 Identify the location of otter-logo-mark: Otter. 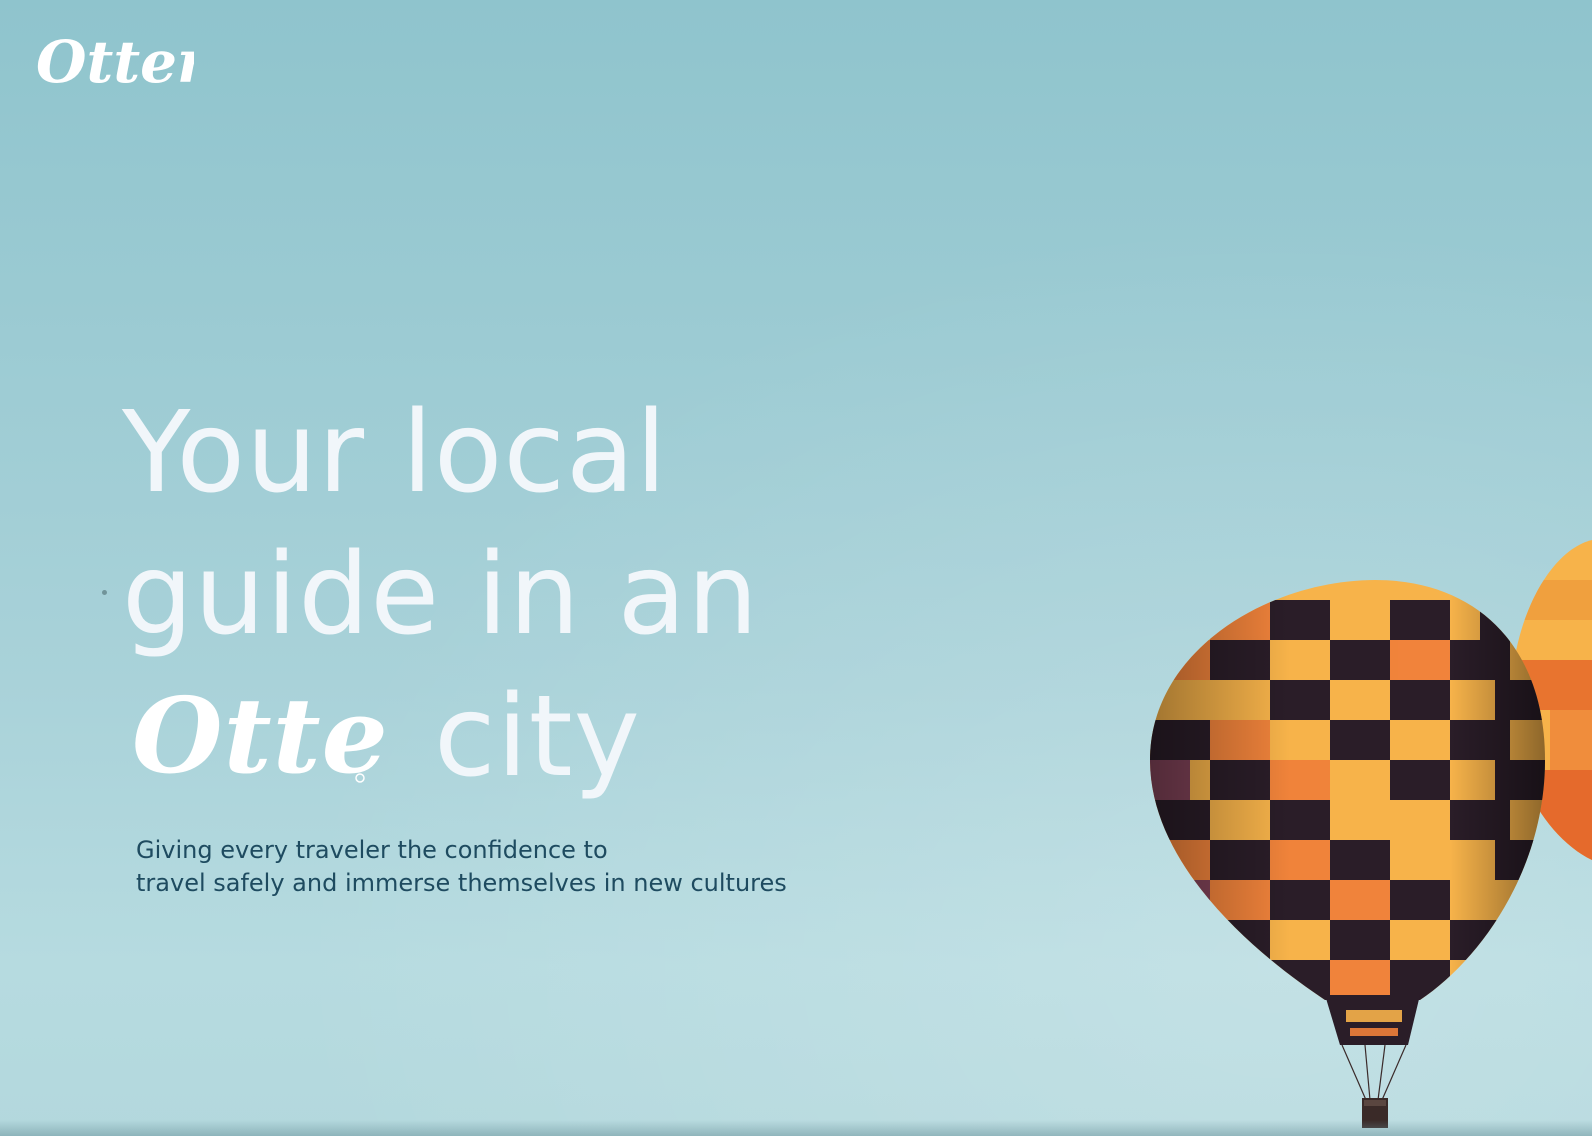
(124, 62).